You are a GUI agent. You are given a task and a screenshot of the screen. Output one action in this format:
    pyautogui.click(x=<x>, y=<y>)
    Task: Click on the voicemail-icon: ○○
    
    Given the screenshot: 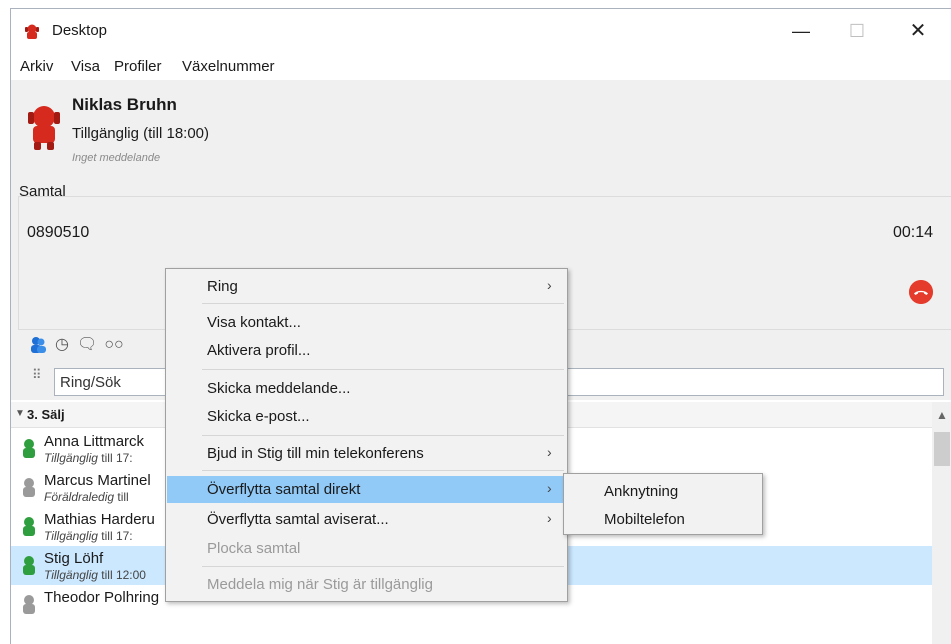 What is the action you would take?
    pyautogui.click(x=114, y=345)
    